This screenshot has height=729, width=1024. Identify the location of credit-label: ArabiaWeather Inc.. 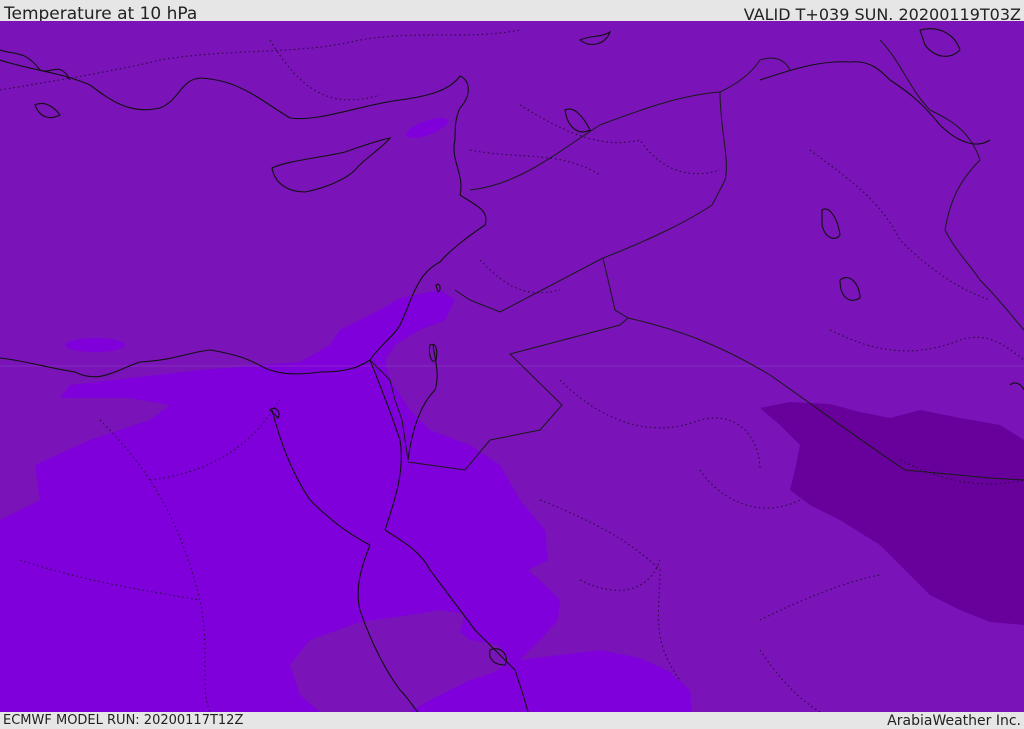
(954, 721).